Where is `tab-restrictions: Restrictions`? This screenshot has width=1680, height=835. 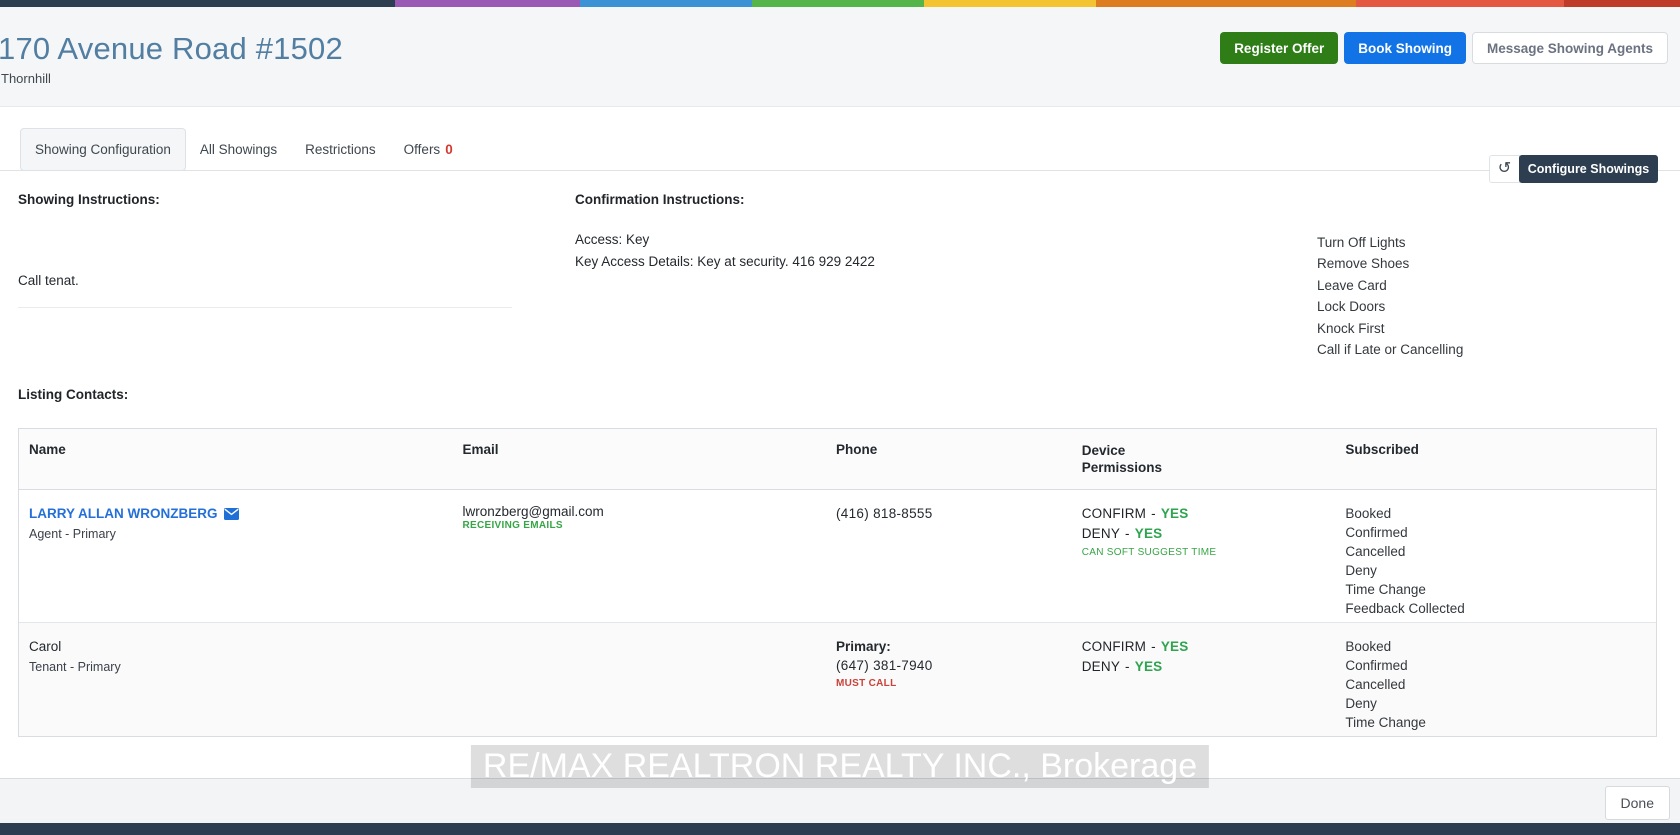 tab-restrictions: Restrictions is located at coordinates (340, 149).